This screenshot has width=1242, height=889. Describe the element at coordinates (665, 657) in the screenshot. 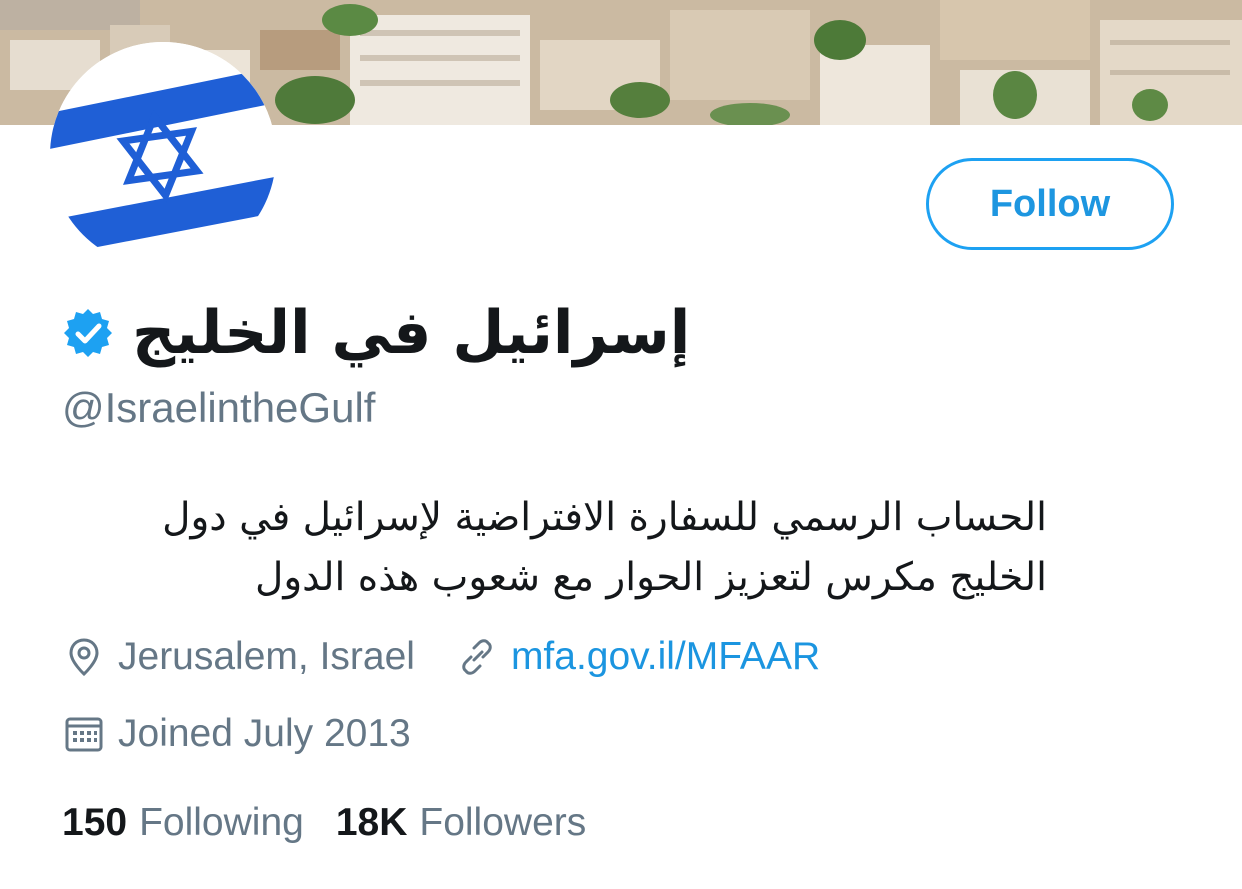

I see `website-link: mfa.gov.il/MFAAR` at that location.